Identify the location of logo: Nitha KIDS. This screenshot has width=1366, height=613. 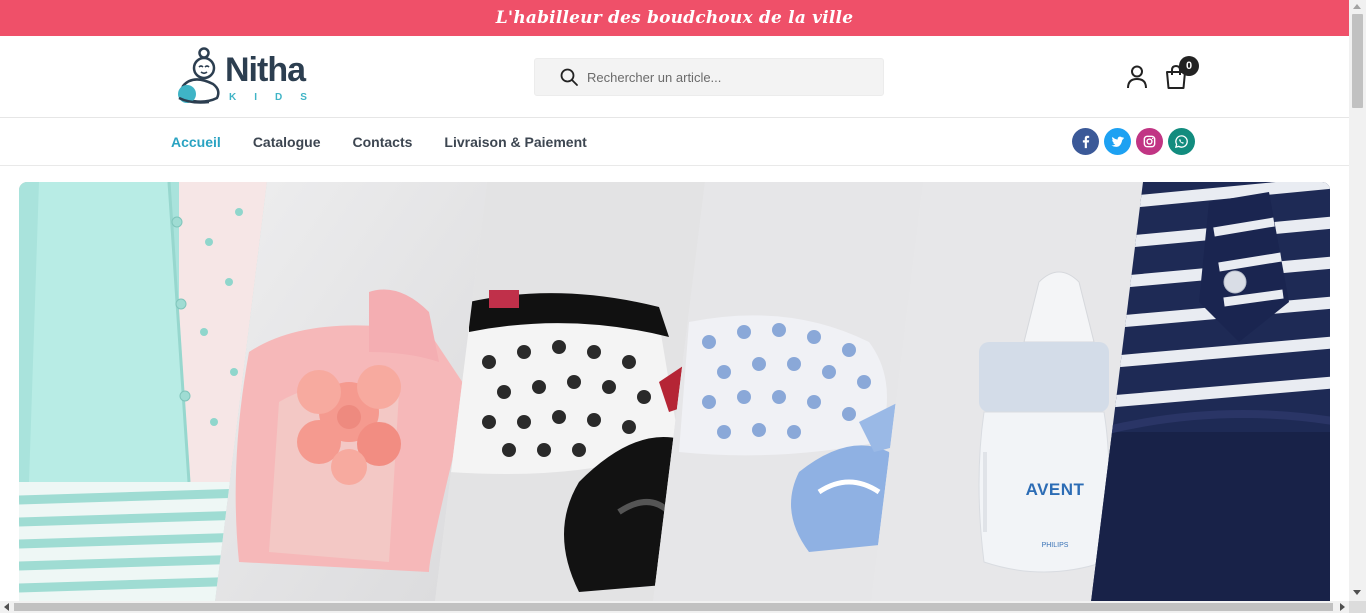
(248, 77).